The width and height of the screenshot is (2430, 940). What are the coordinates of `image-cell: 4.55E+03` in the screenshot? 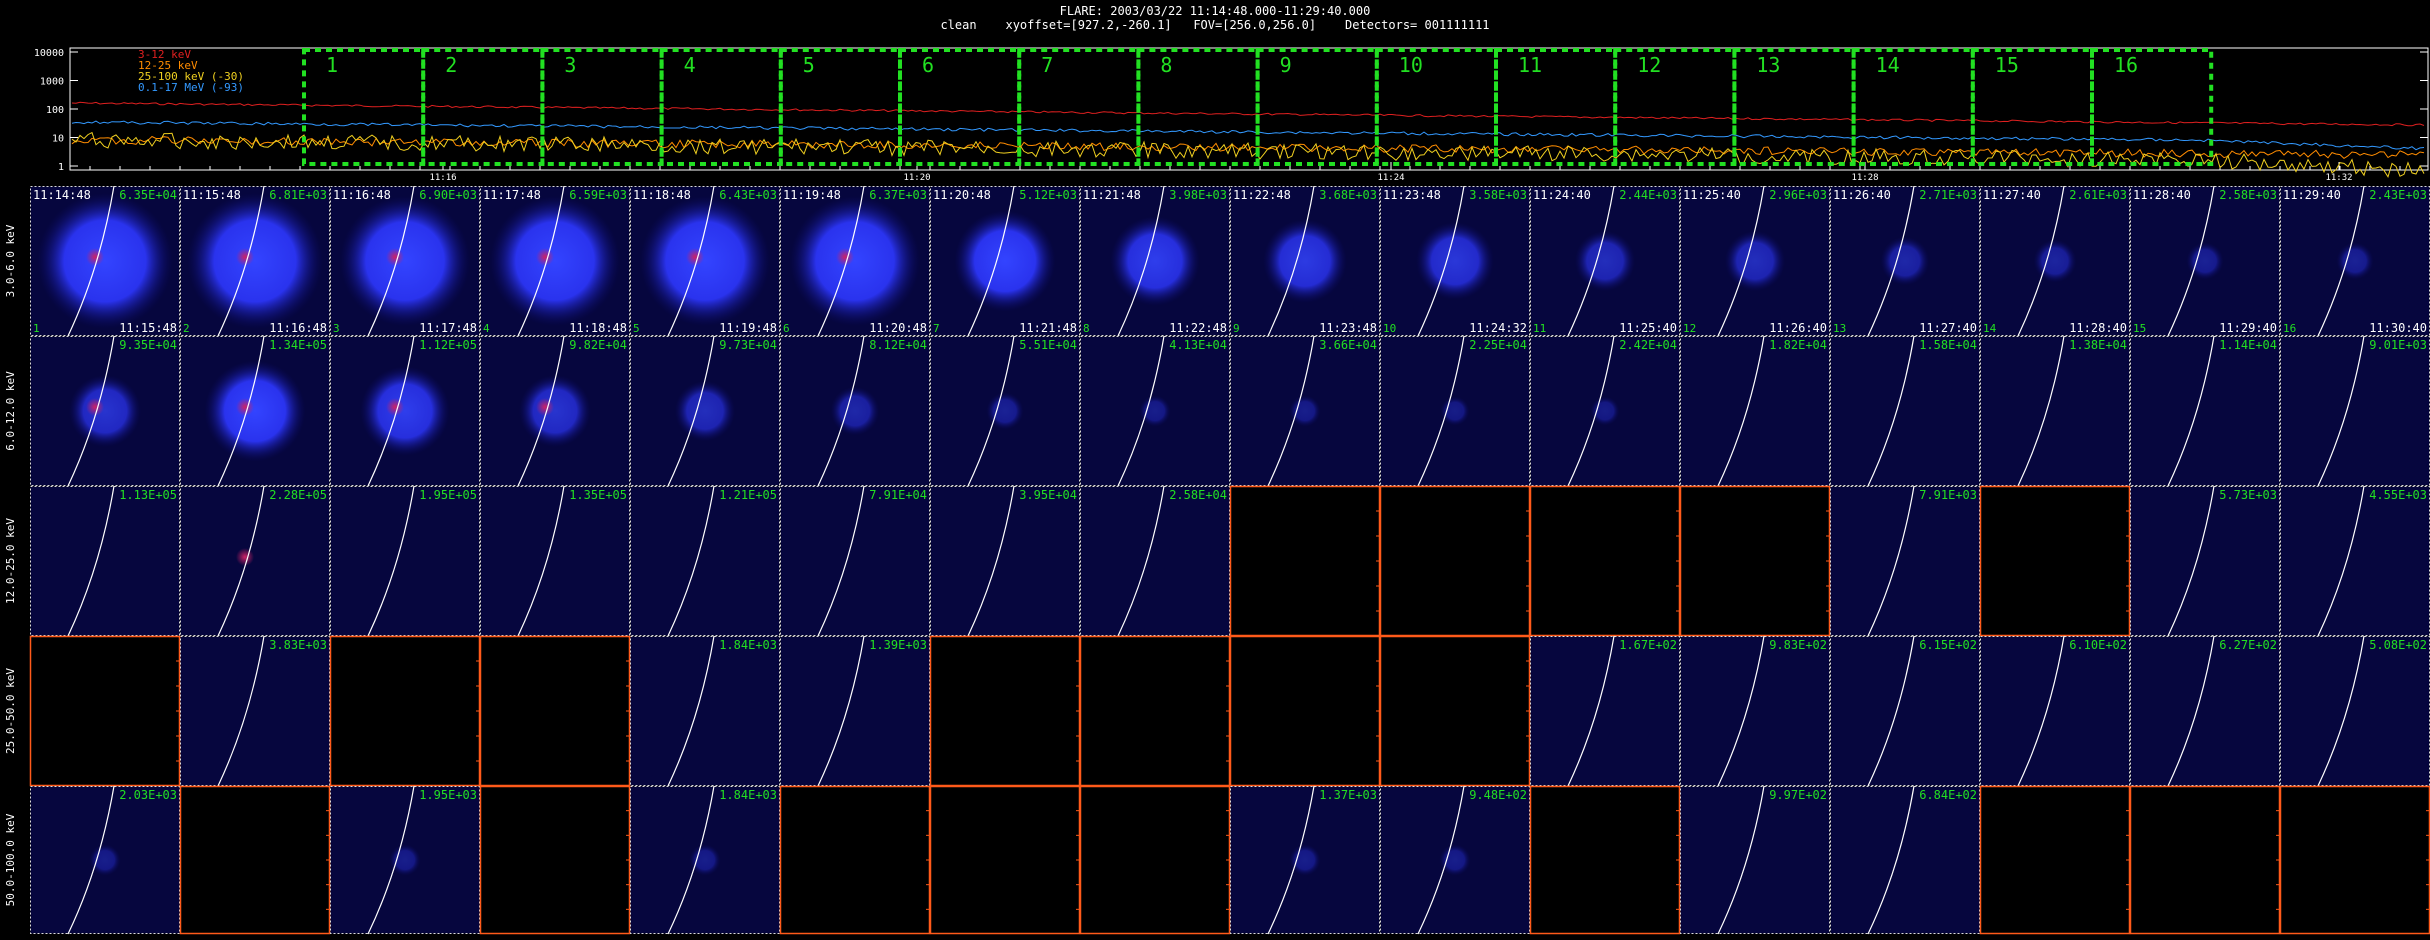 It's located at (2355, 561).